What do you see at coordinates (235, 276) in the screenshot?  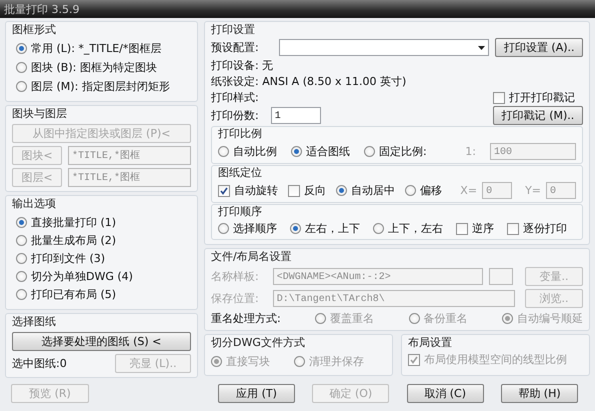 I see `template-label: 名称样板:` at bounding box center [235, 276].